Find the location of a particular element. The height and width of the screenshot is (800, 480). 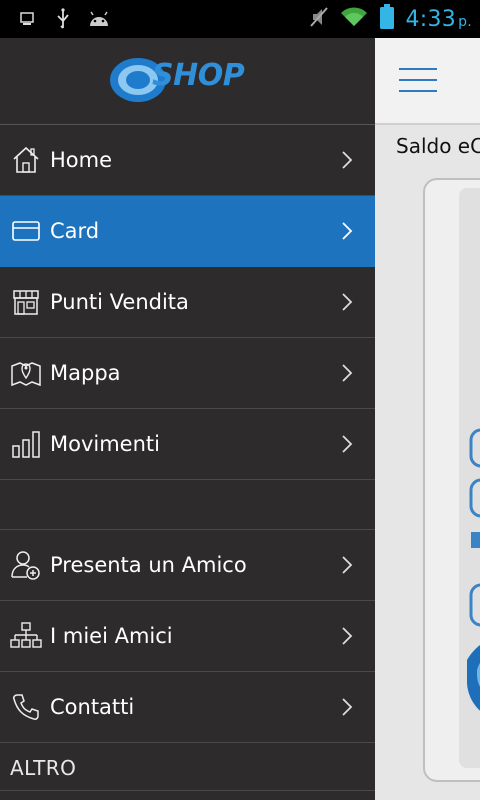

home-icon is located at coordinates (26, 160).